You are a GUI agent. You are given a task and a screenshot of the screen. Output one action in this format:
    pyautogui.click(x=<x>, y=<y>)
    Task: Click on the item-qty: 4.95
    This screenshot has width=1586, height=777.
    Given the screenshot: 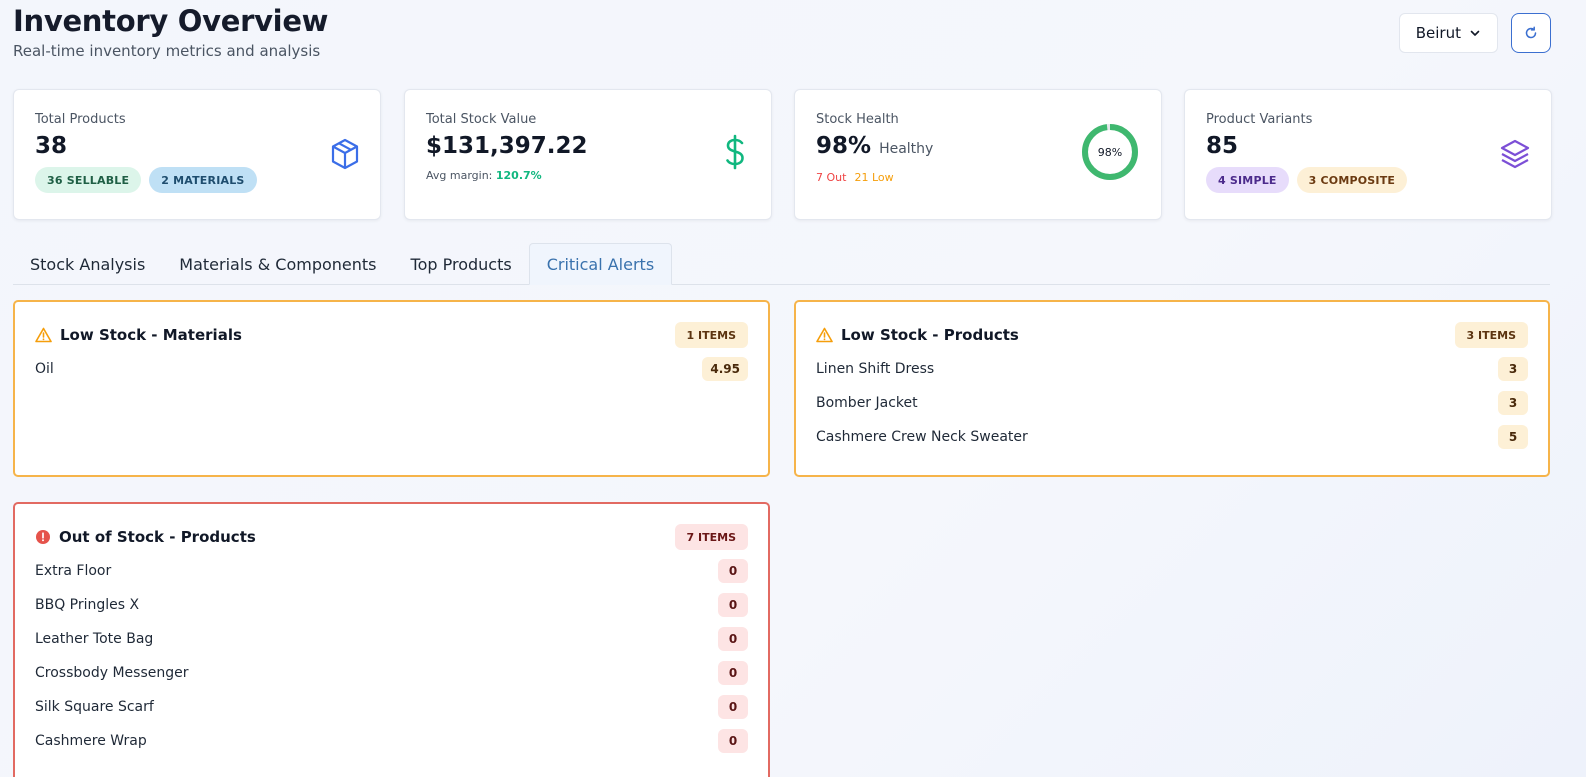 What is the action you would take?
    pyautogui.click(x=725, y=369)
    